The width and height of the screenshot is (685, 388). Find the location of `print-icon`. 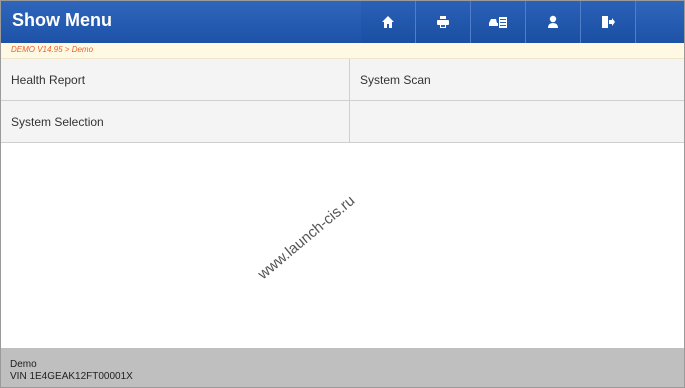

print-icon is located at coordinates (443, 22).